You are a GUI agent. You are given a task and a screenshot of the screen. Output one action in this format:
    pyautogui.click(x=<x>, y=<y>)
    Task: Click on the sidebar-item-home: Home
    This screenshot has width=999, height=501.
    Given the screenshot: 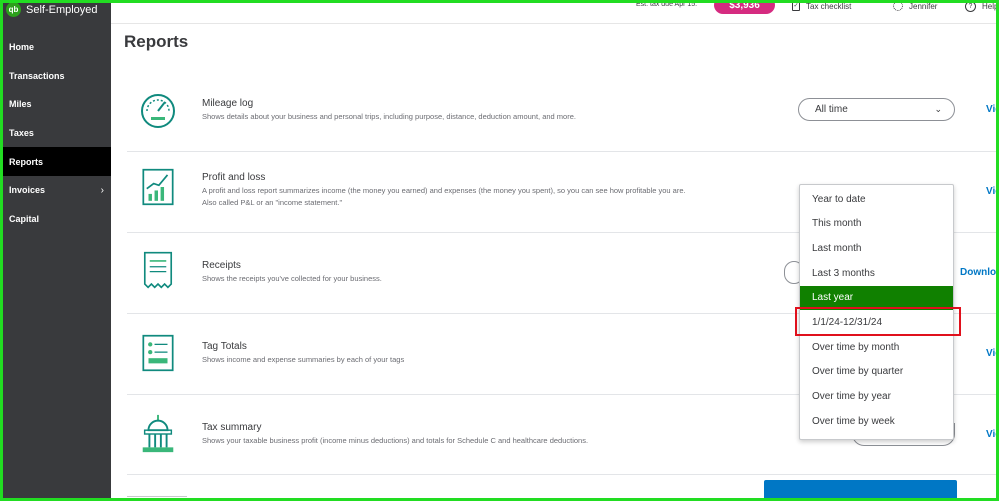 What is the action you would take?
    pyautogui.click(x=55, y=47)
    